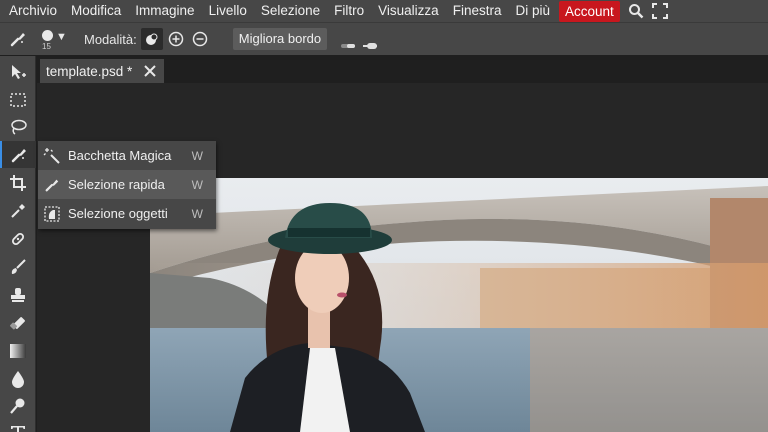 Image resolution: width=768 pixels, height=432 pixels. What do you see at coordinates (110, 39) in the screenshot?
I see `mode-label: Modalità:` at bounding box center [110, 39].